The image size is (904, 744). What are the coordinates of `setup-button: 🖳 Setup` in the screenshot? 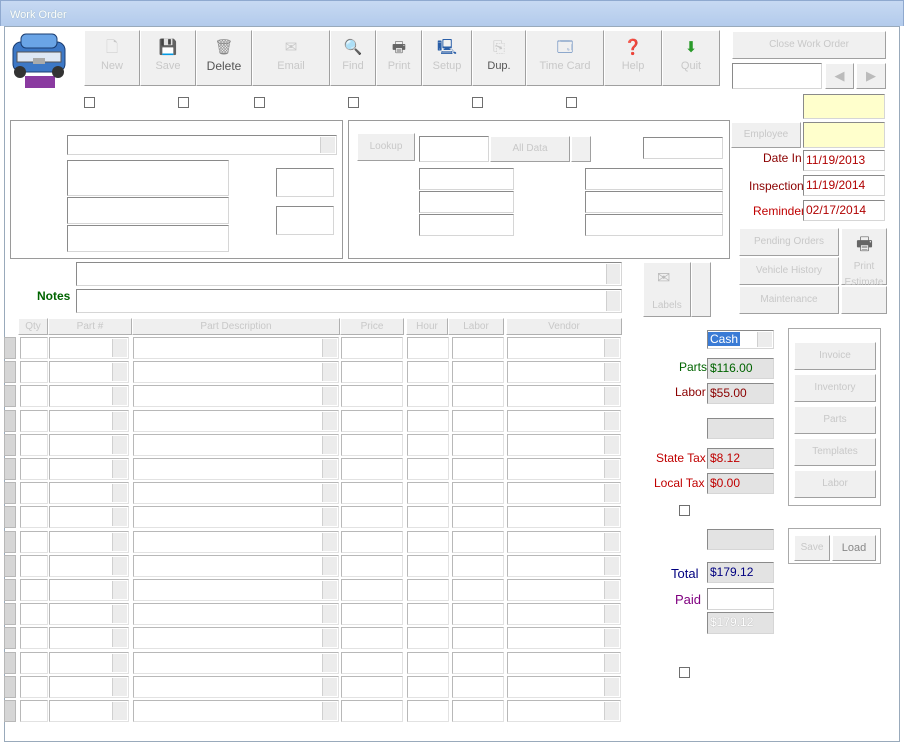 It's located at (447, 58).